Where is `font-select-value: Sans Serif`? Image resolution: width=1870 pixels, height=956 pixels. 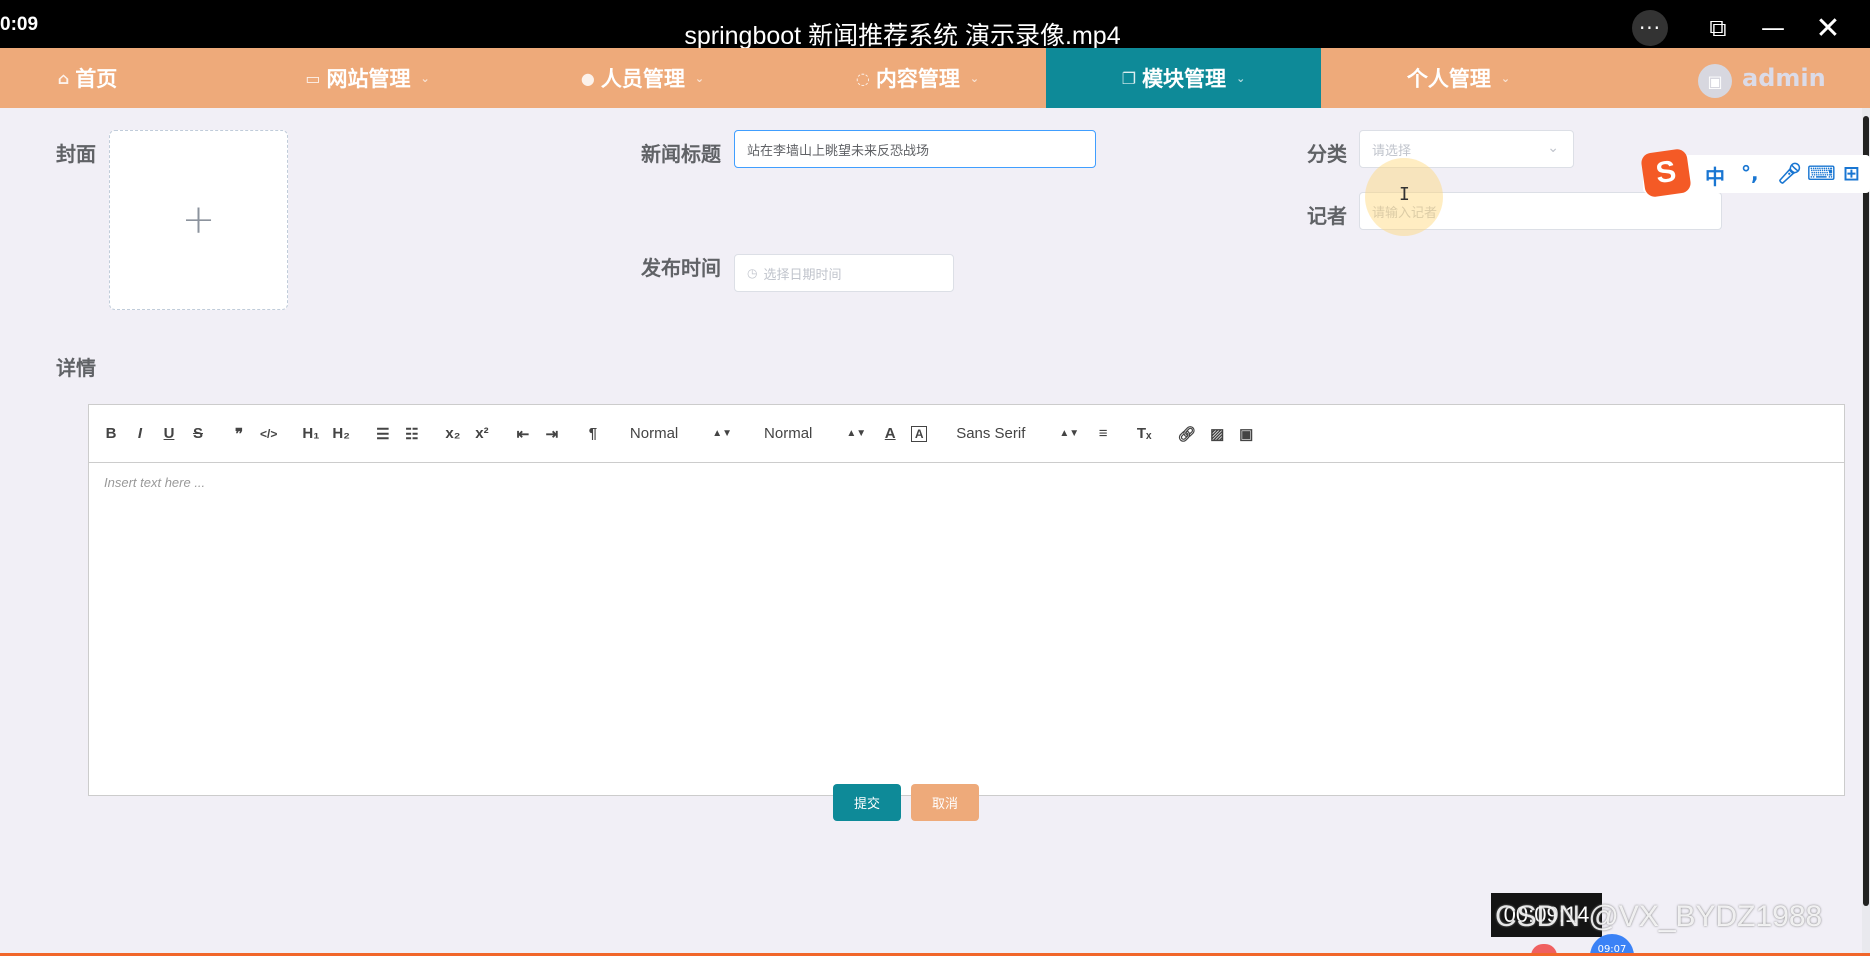 font-select-value: Sans Serif is located at coordinates (991, 433).